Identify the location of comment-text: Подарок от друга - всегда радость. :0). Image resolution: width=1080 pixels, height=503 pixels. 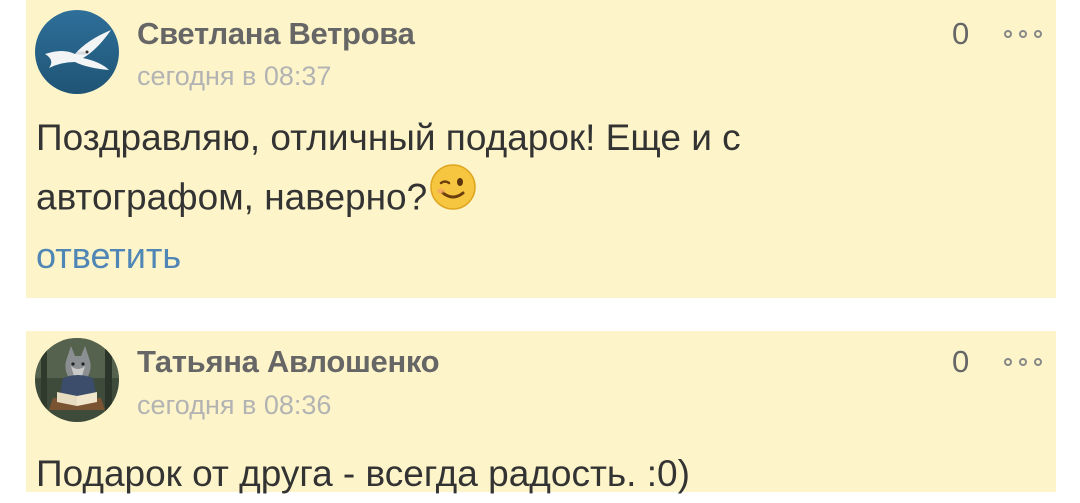
(436, 474).